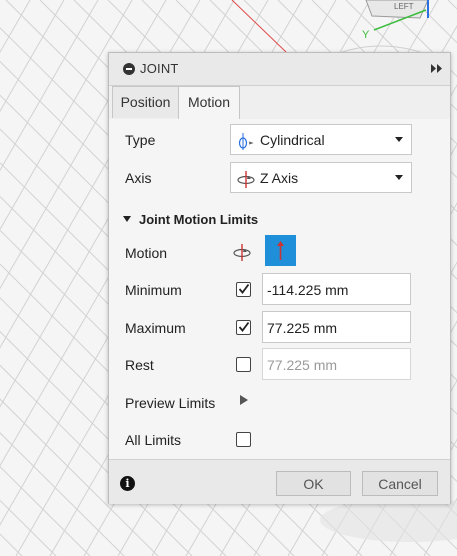  Describe the element at coordinates (146, 253) in the screenshot. I see `motion-label: Motion` at that location.